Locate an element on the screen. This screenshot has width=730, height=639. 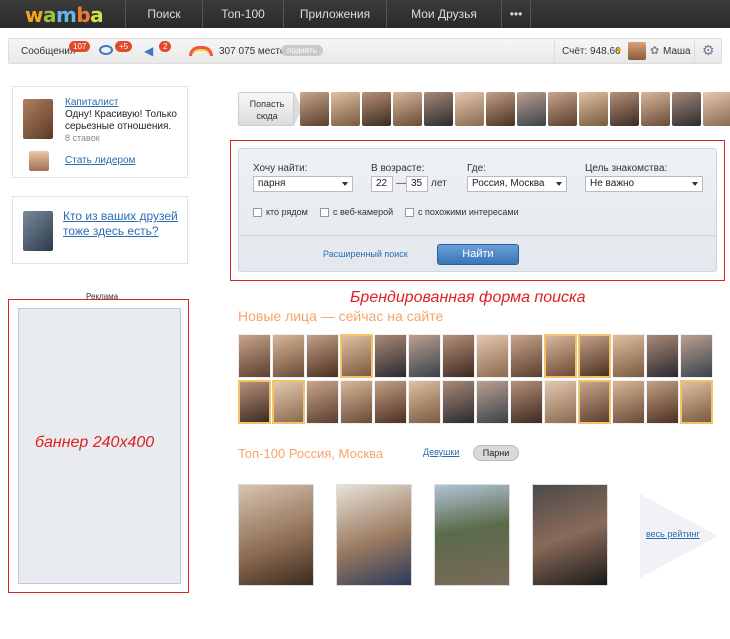
user-avatar is located at coordinates (637, 51).